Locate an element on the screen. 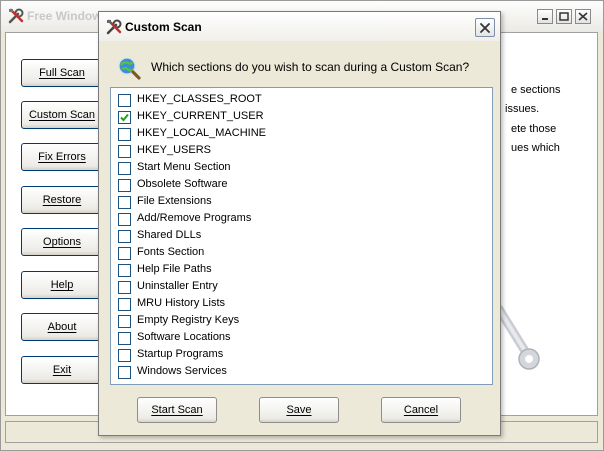 This screenshot has height=451, width=604. section-checkbox-row: MRU History Lists is located at coordinates (298, 304).